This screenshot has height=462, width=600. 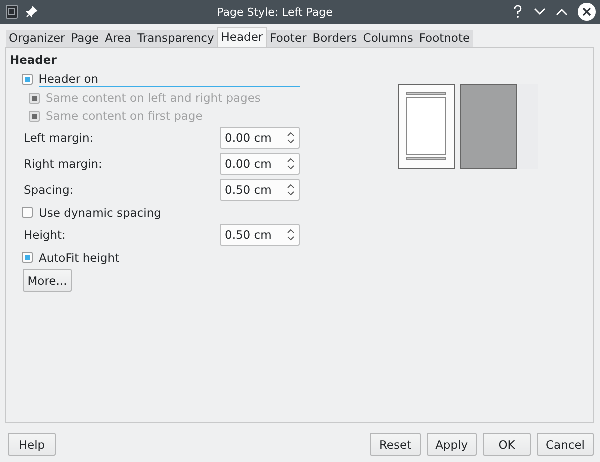 I want to click on field-label: Left margin:, so click(x=59, y=138).